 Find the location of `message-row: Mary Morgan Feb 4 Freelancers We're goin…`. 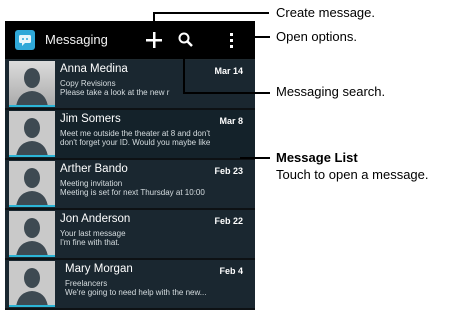

message-row: Mary Morgan Feb 4 Freelancers We're goin… is located at coordinates (130, 284).